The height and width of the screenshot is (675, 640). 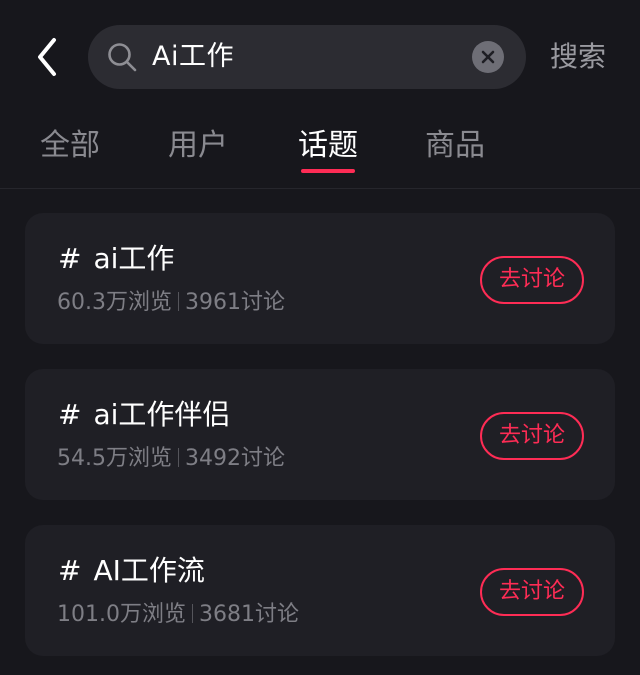 What do you see at coordinates (328, 171) in the screenshot?
I see `active-tab-indicator` at bounding box center [328, 171].